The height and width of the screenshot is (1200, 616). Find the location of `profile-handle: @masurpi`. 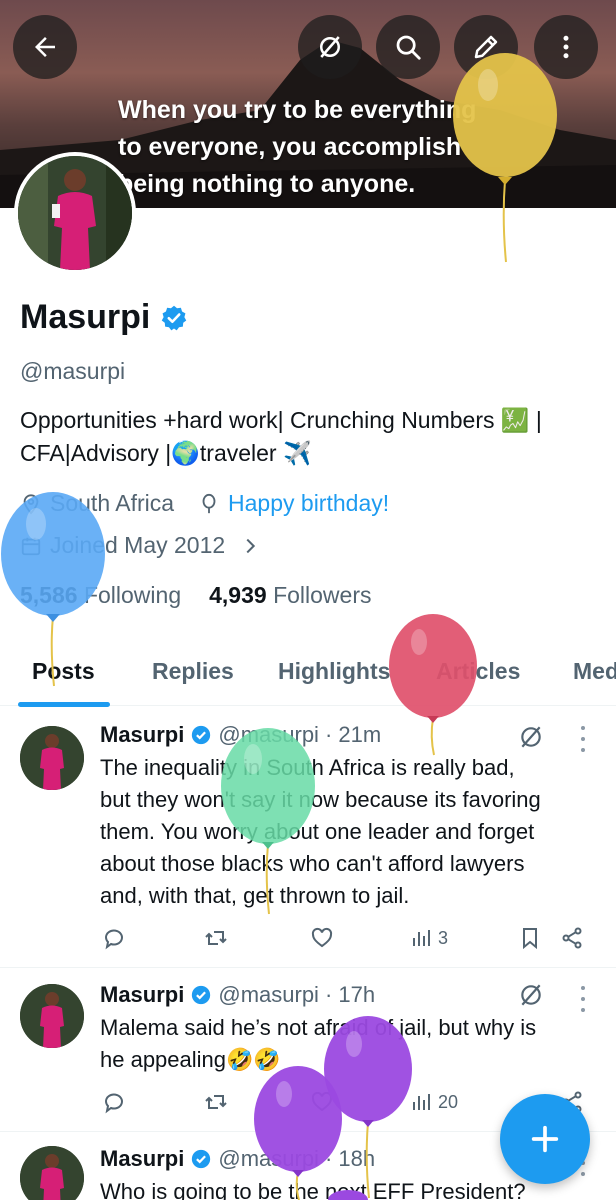

profile-handle: @masurpi is located at coordinates (73, 371).